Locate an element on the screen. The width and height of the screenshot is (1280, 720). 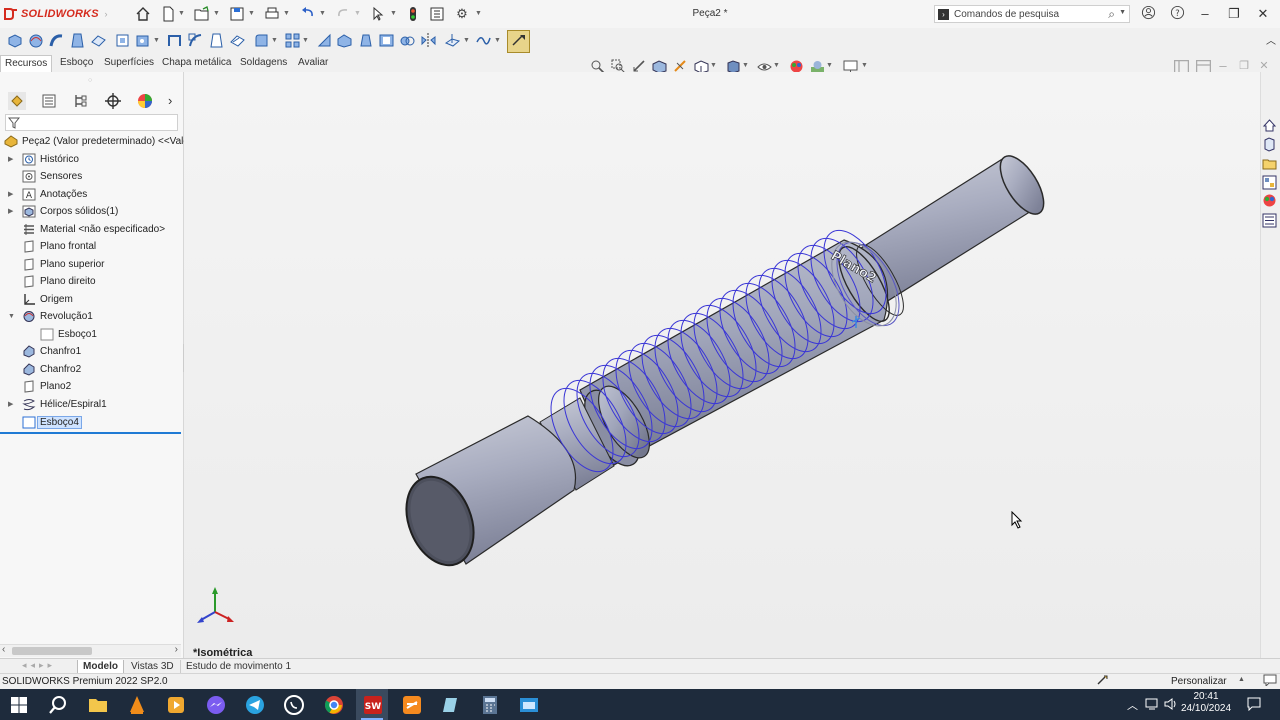
select-dropdown-icon: ▼ is located at coordinates (393, 14).